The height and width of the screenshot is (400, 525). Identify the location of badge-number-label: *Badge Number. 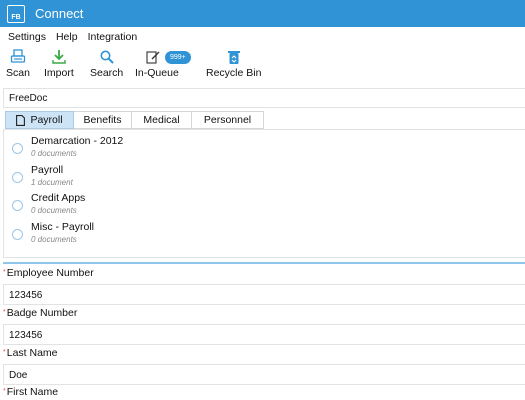
(40, 313).